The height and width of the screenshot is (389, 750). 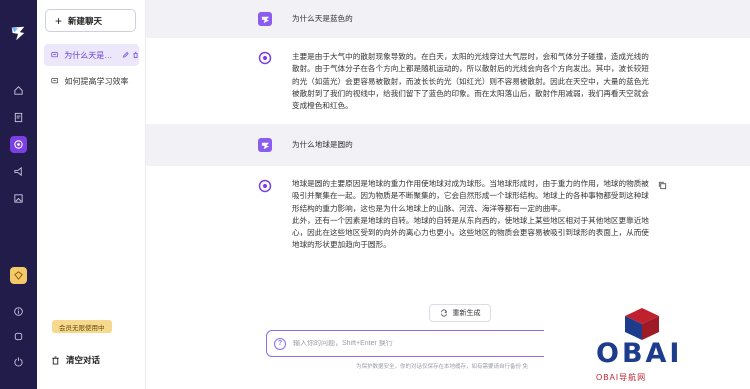 I want to click on power-icon, so click(x=18, y=361).